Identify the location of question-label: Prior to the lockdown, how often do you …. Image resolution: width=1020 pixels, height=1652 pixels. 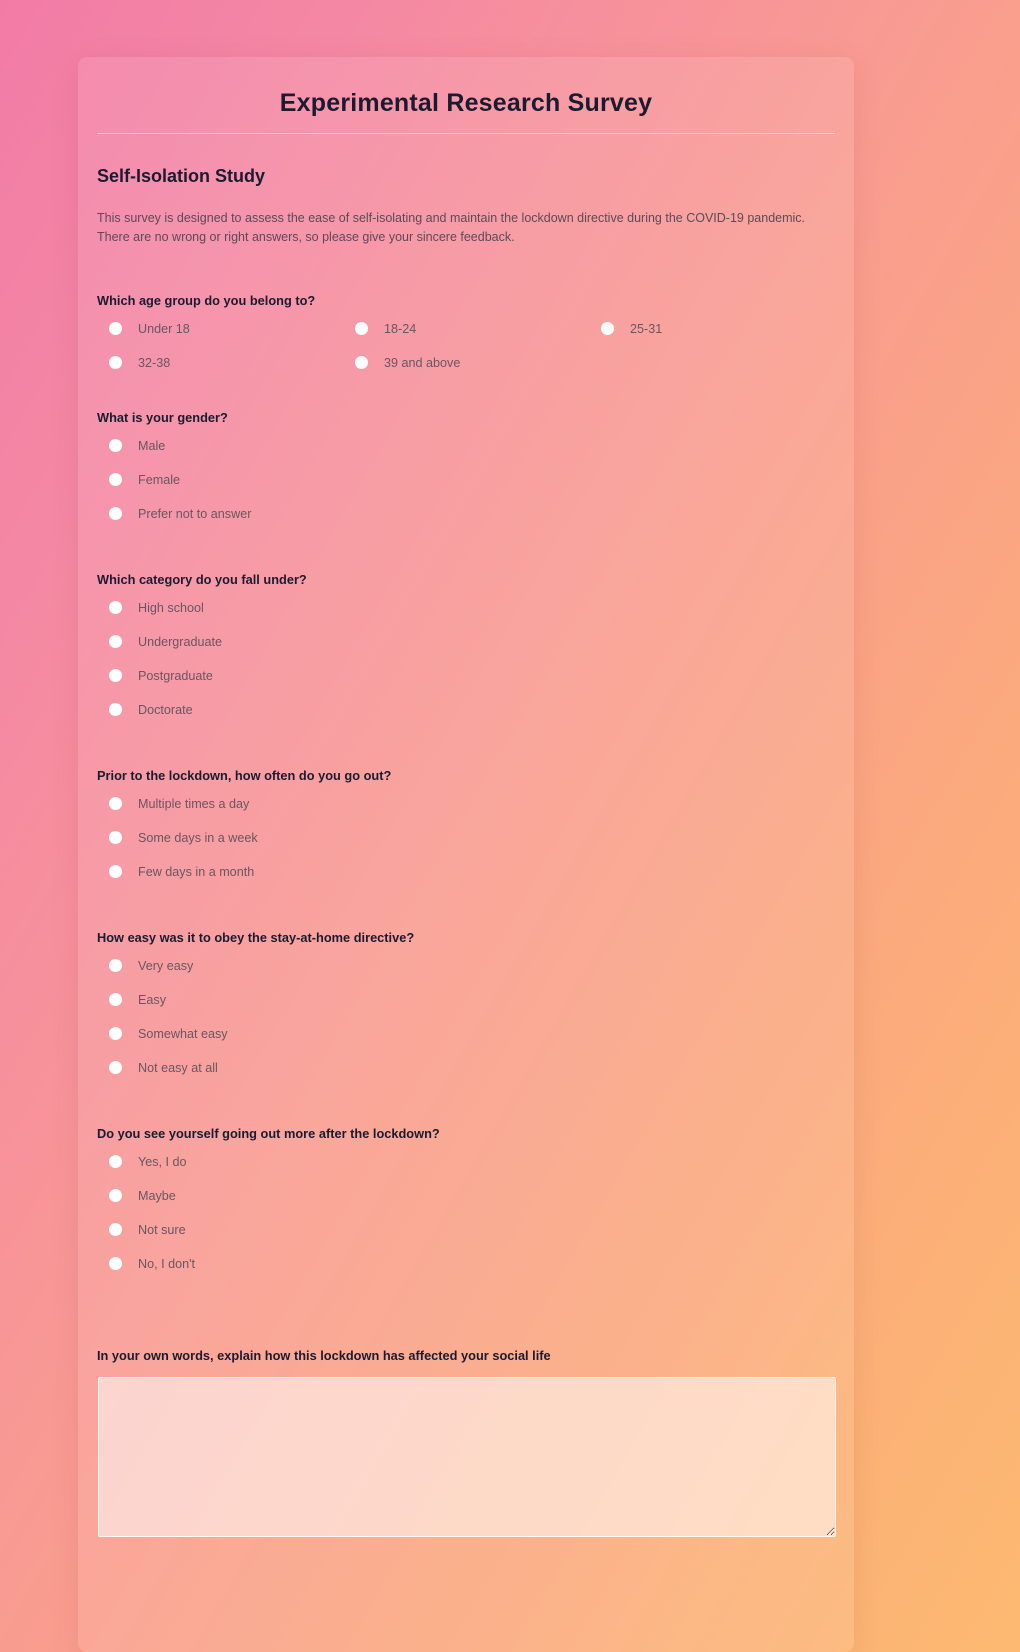
(244, 775).